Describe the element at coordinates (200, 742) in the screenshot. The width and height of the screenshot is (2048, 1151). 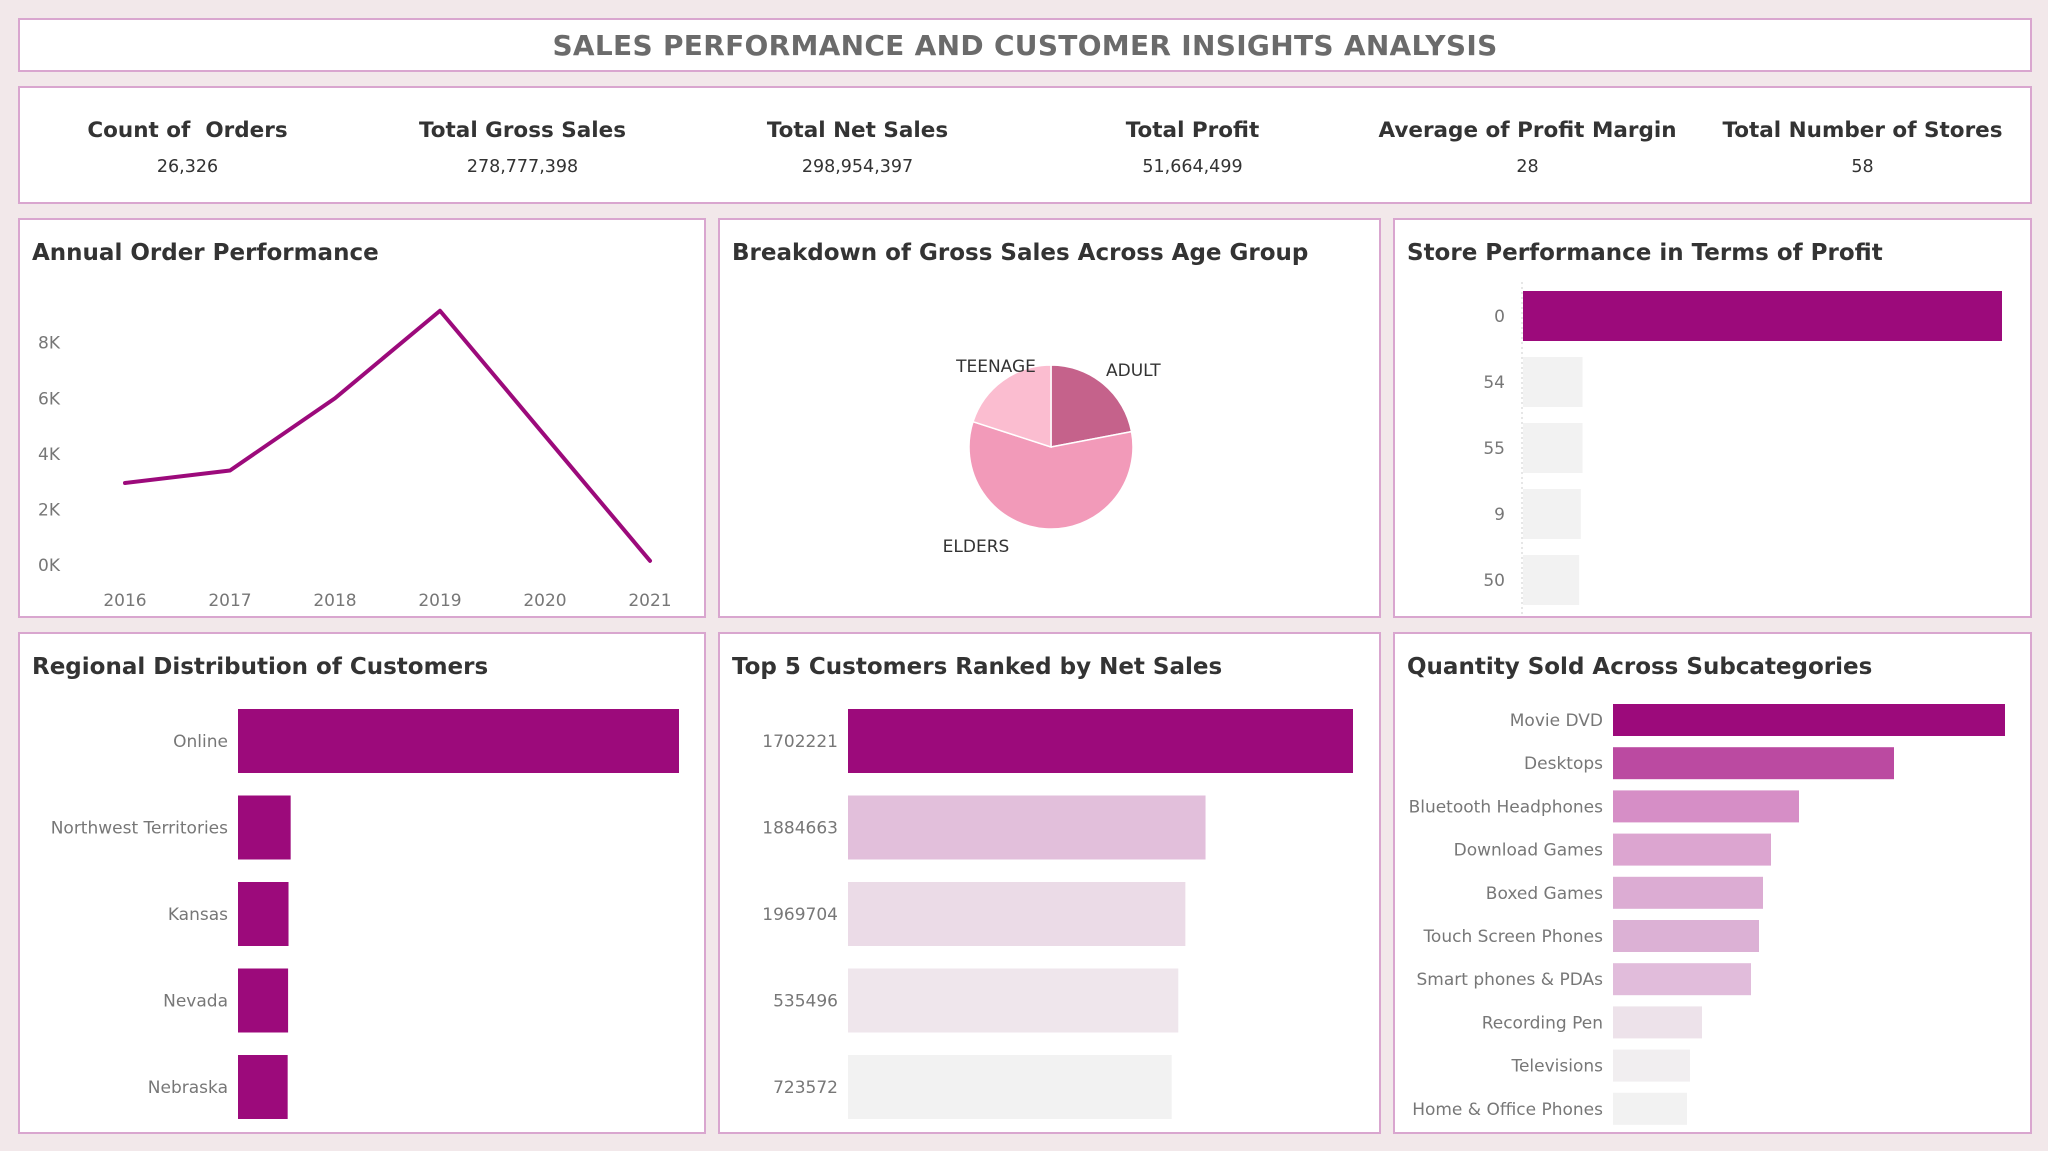
I see `category-label: Online` at that location.